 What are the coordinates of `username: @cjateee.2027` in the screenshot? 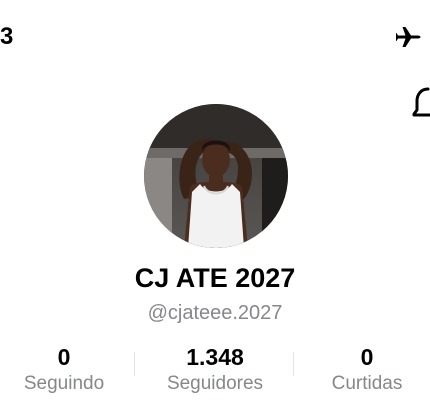 It's located at (215, 313).